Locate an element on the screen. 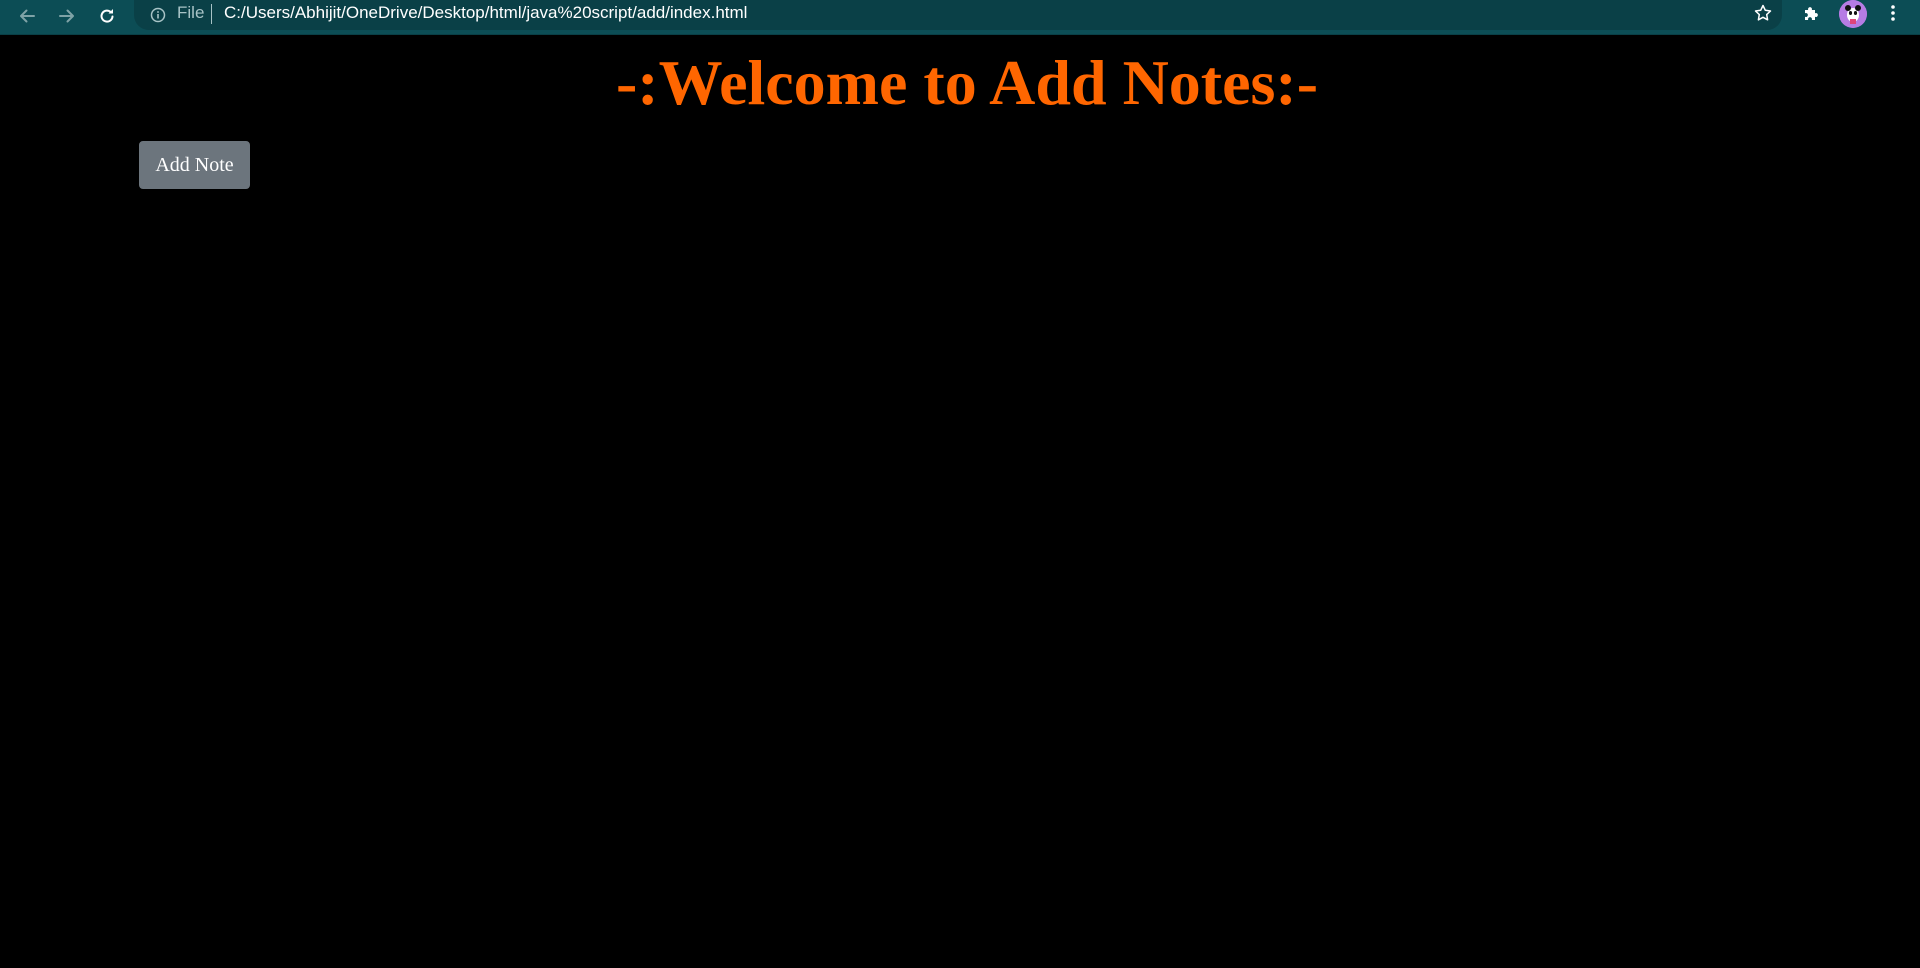 This screenshot has height=968, width=1920. star-icon is located at coordinates (1763, 15).